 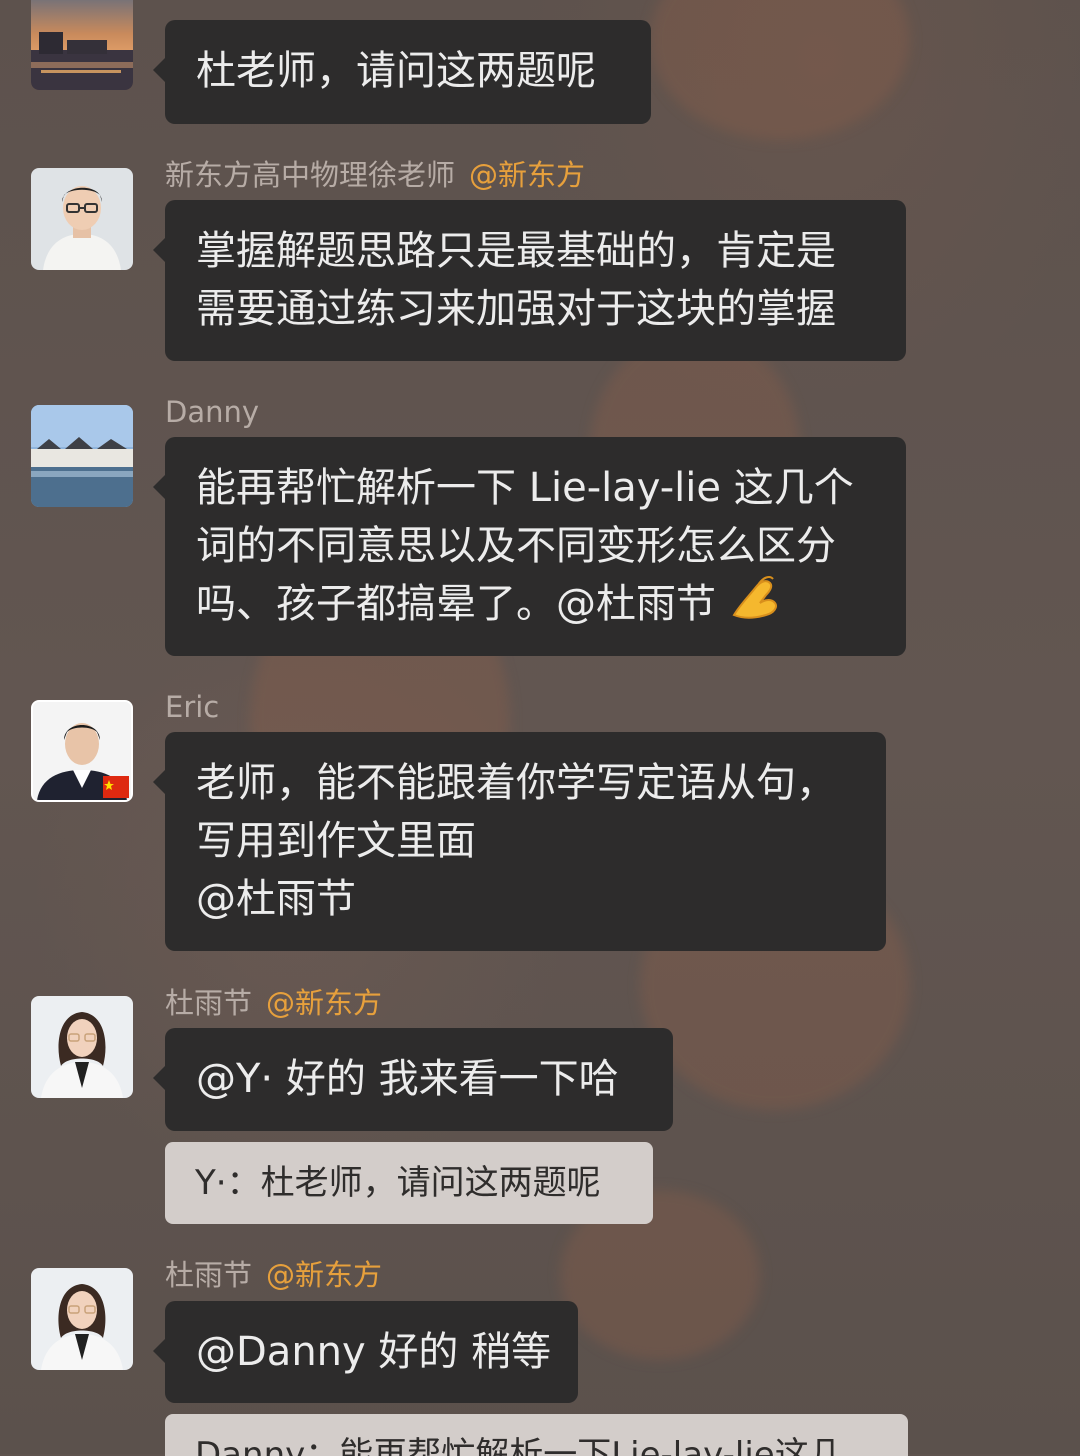 I want to click on background-shape, so click(x=780, y=70).